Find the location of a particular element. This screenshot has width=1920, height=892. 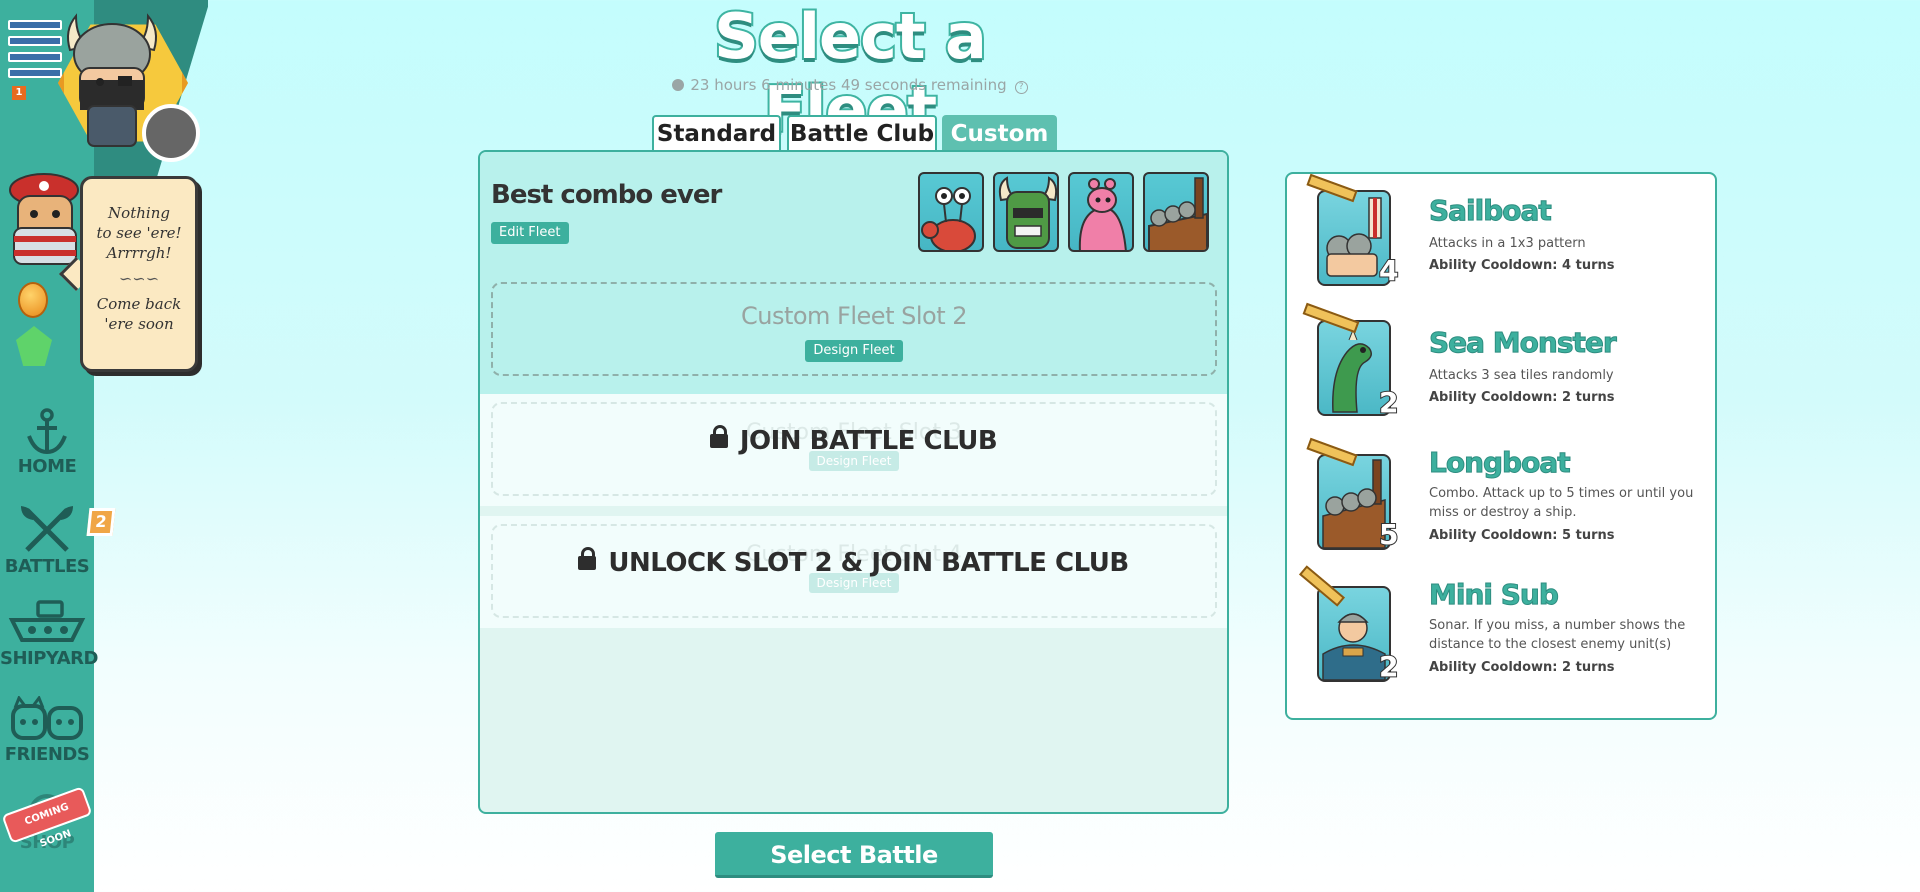

unit-card-longboat is located at coordinates (1176, 212).